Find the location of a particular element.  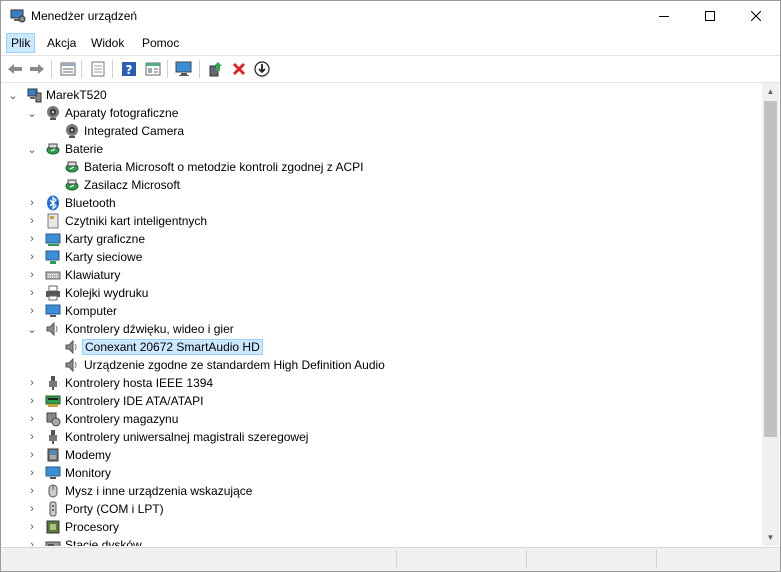

tree-category: ⌄ Baterie is located at coordinates (381, 149).